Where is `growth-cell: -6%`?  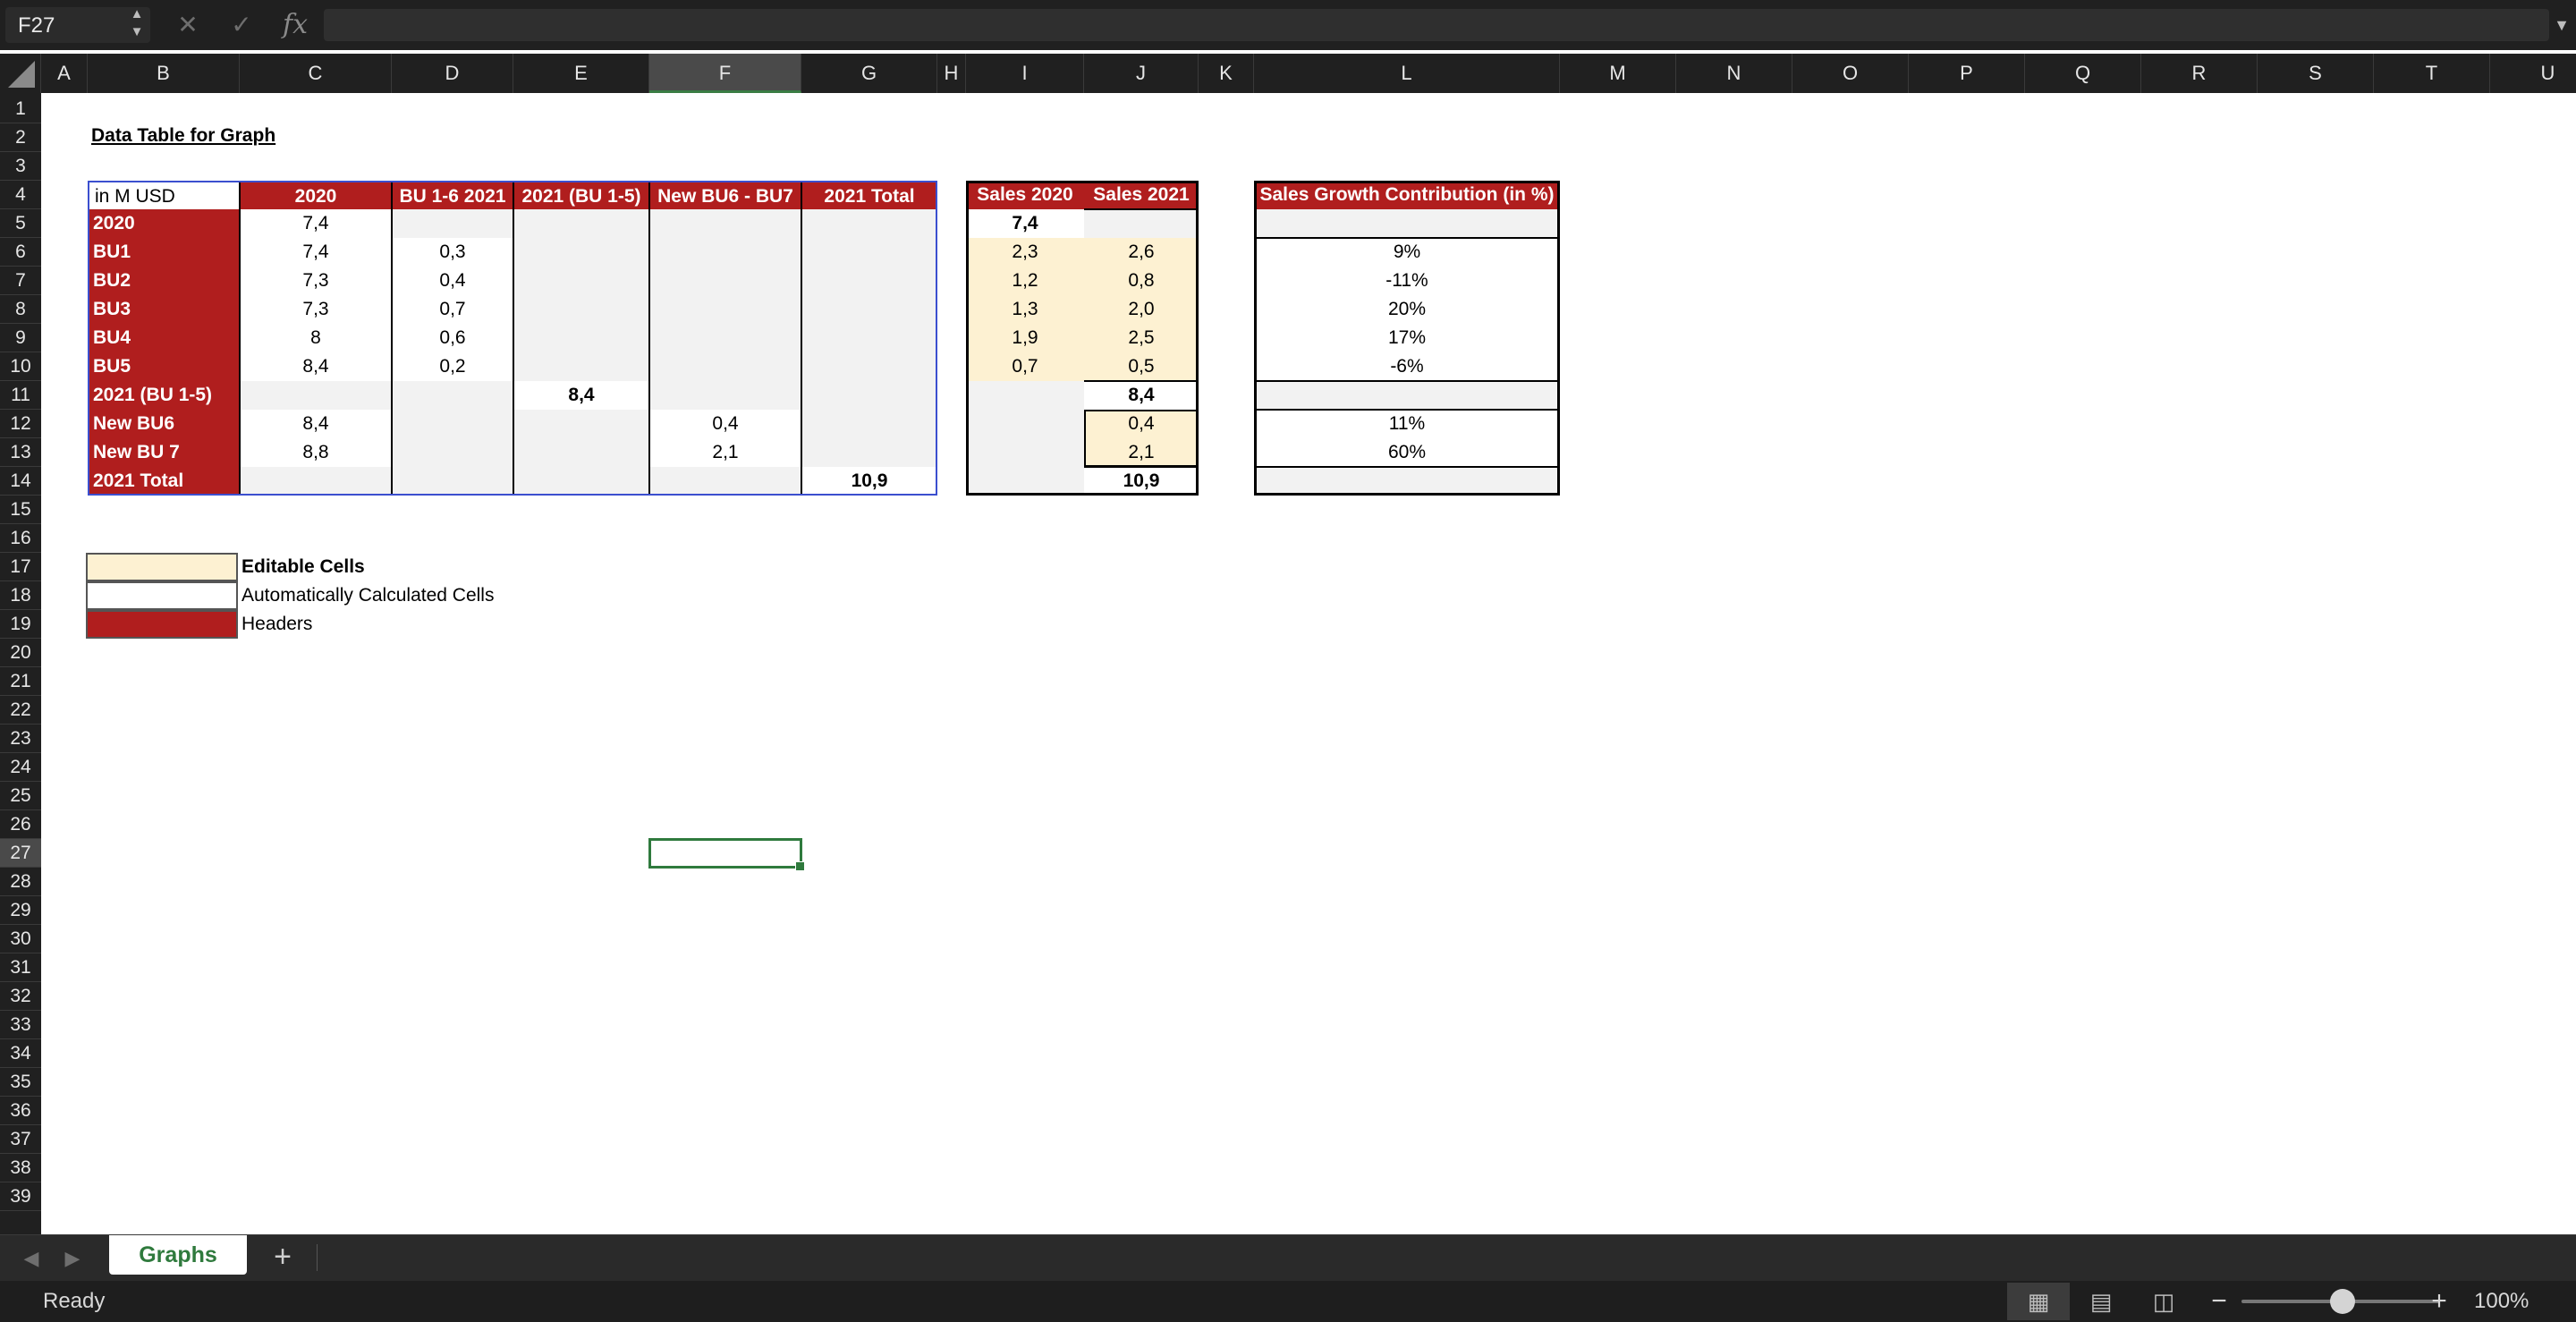
growth-cell: -6% is located at coordinates (1407, 367).